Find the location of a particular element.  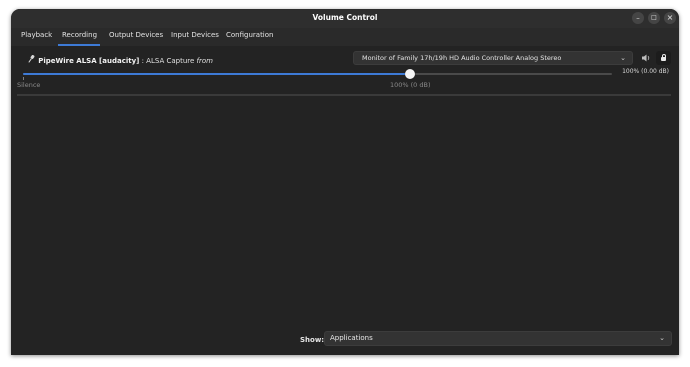

stream-divider is located at coordinates (344, 95).